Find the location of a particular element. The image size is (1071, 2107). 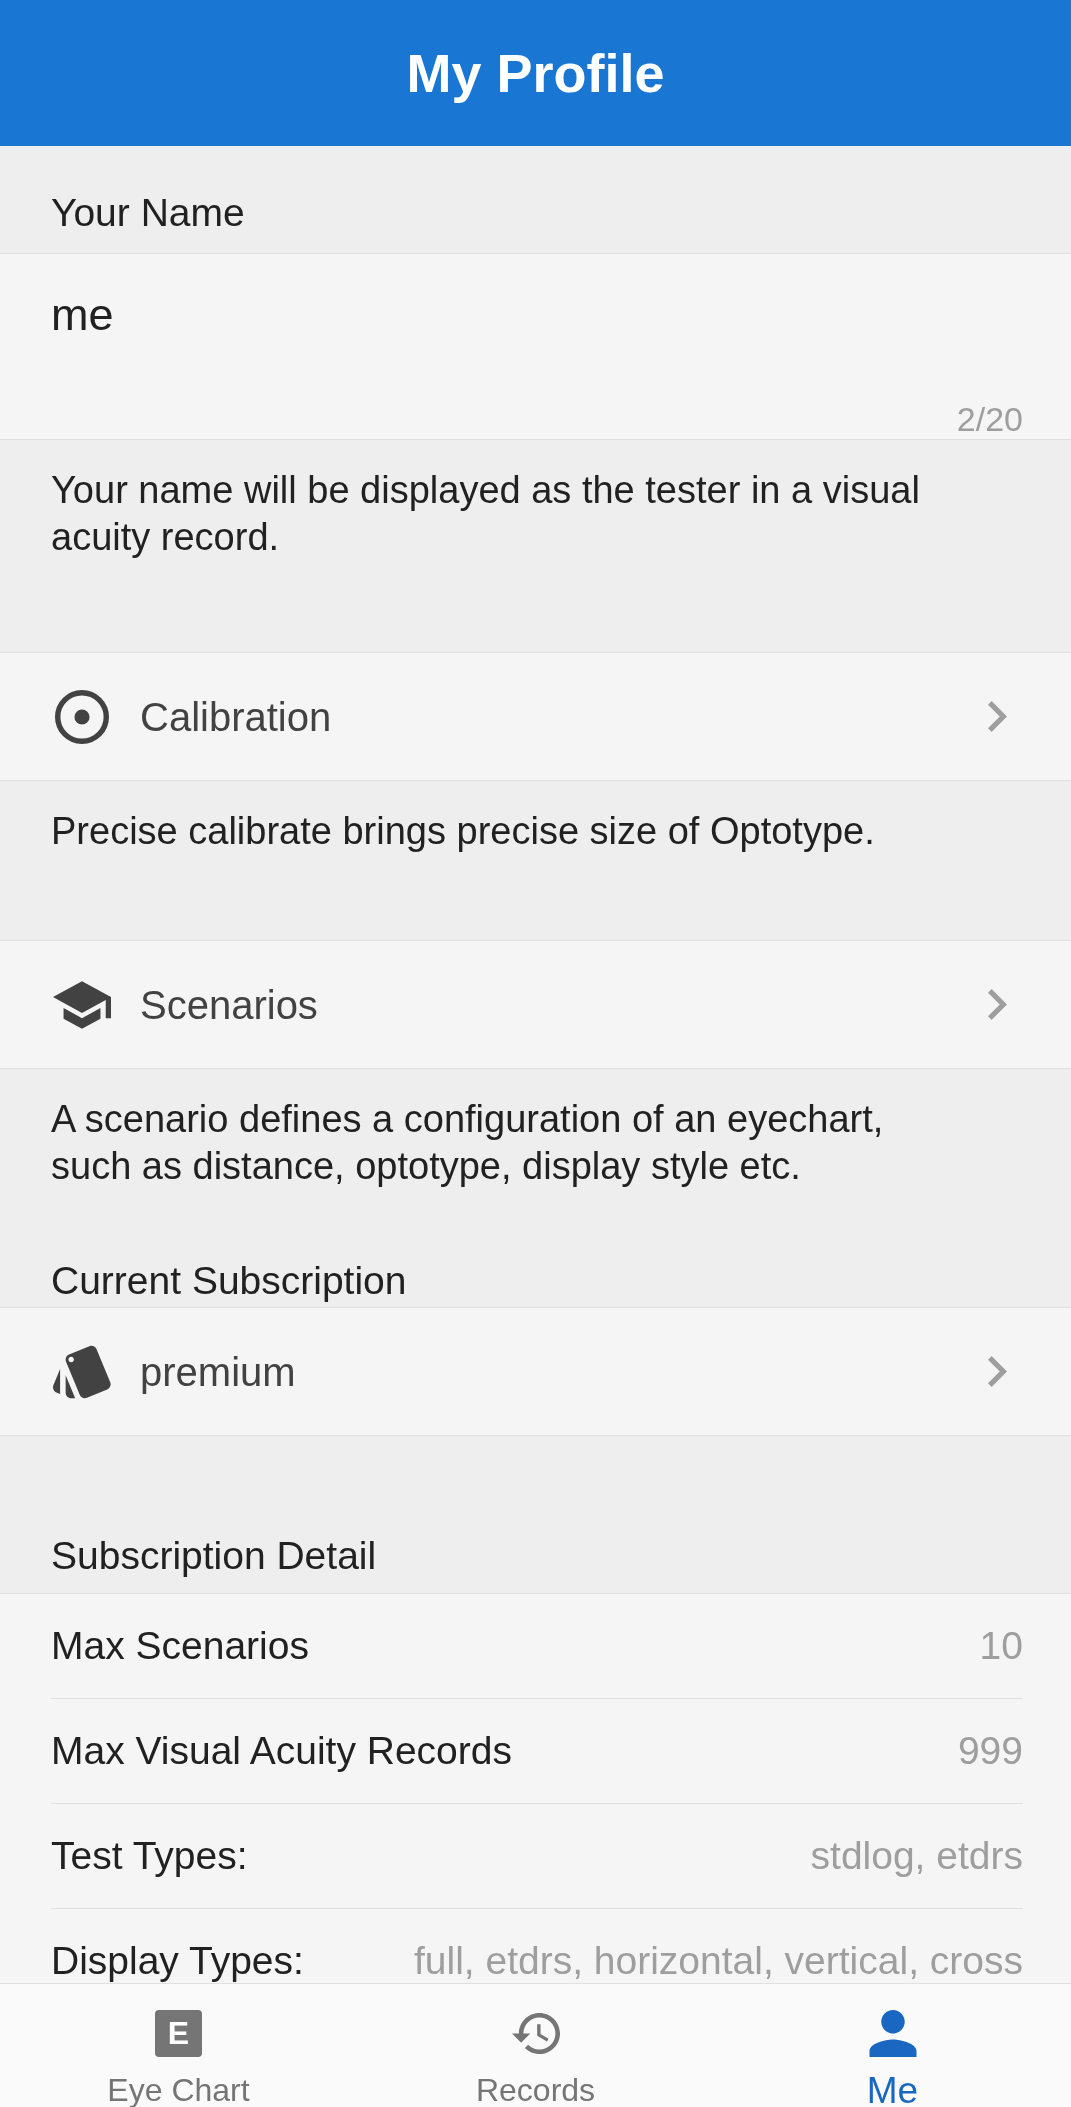

help-text: Precise calibrate brings precise size of Optotype. is located at coordinates (463, 831).